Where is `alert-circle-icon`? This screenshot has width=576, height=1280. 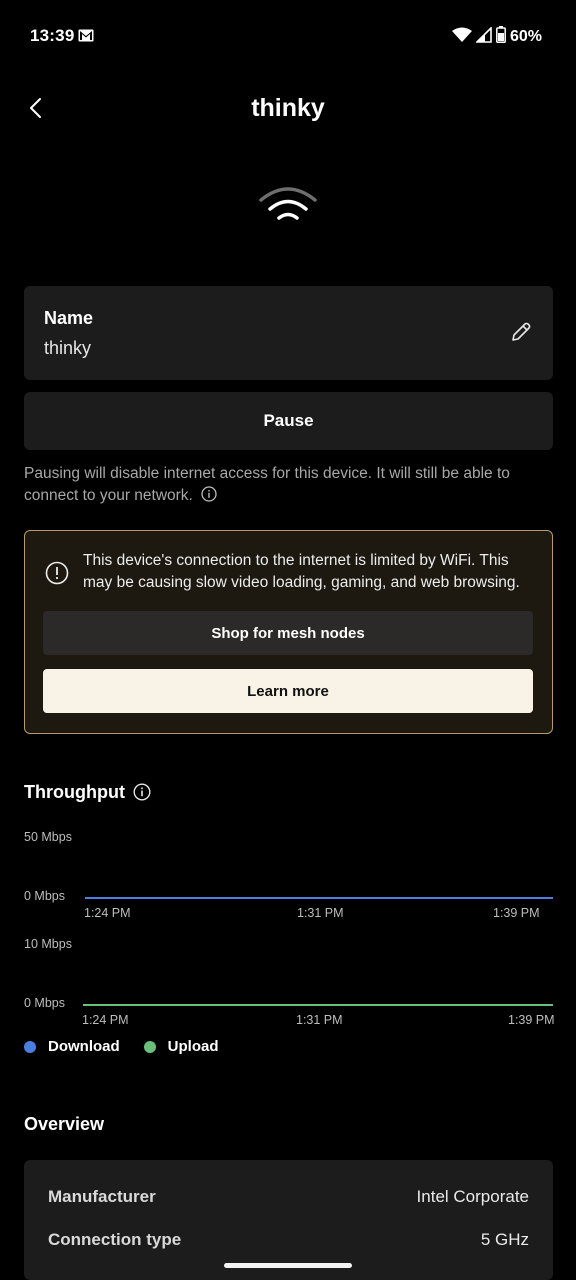
alert-circle-icon is located at coordinates (57, 575).